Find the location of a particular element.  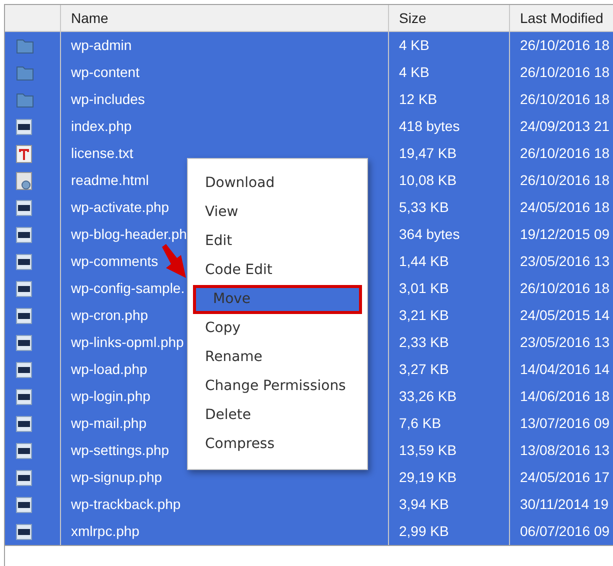

file-size: 19,47 KB is located at coordinates (428, 153).